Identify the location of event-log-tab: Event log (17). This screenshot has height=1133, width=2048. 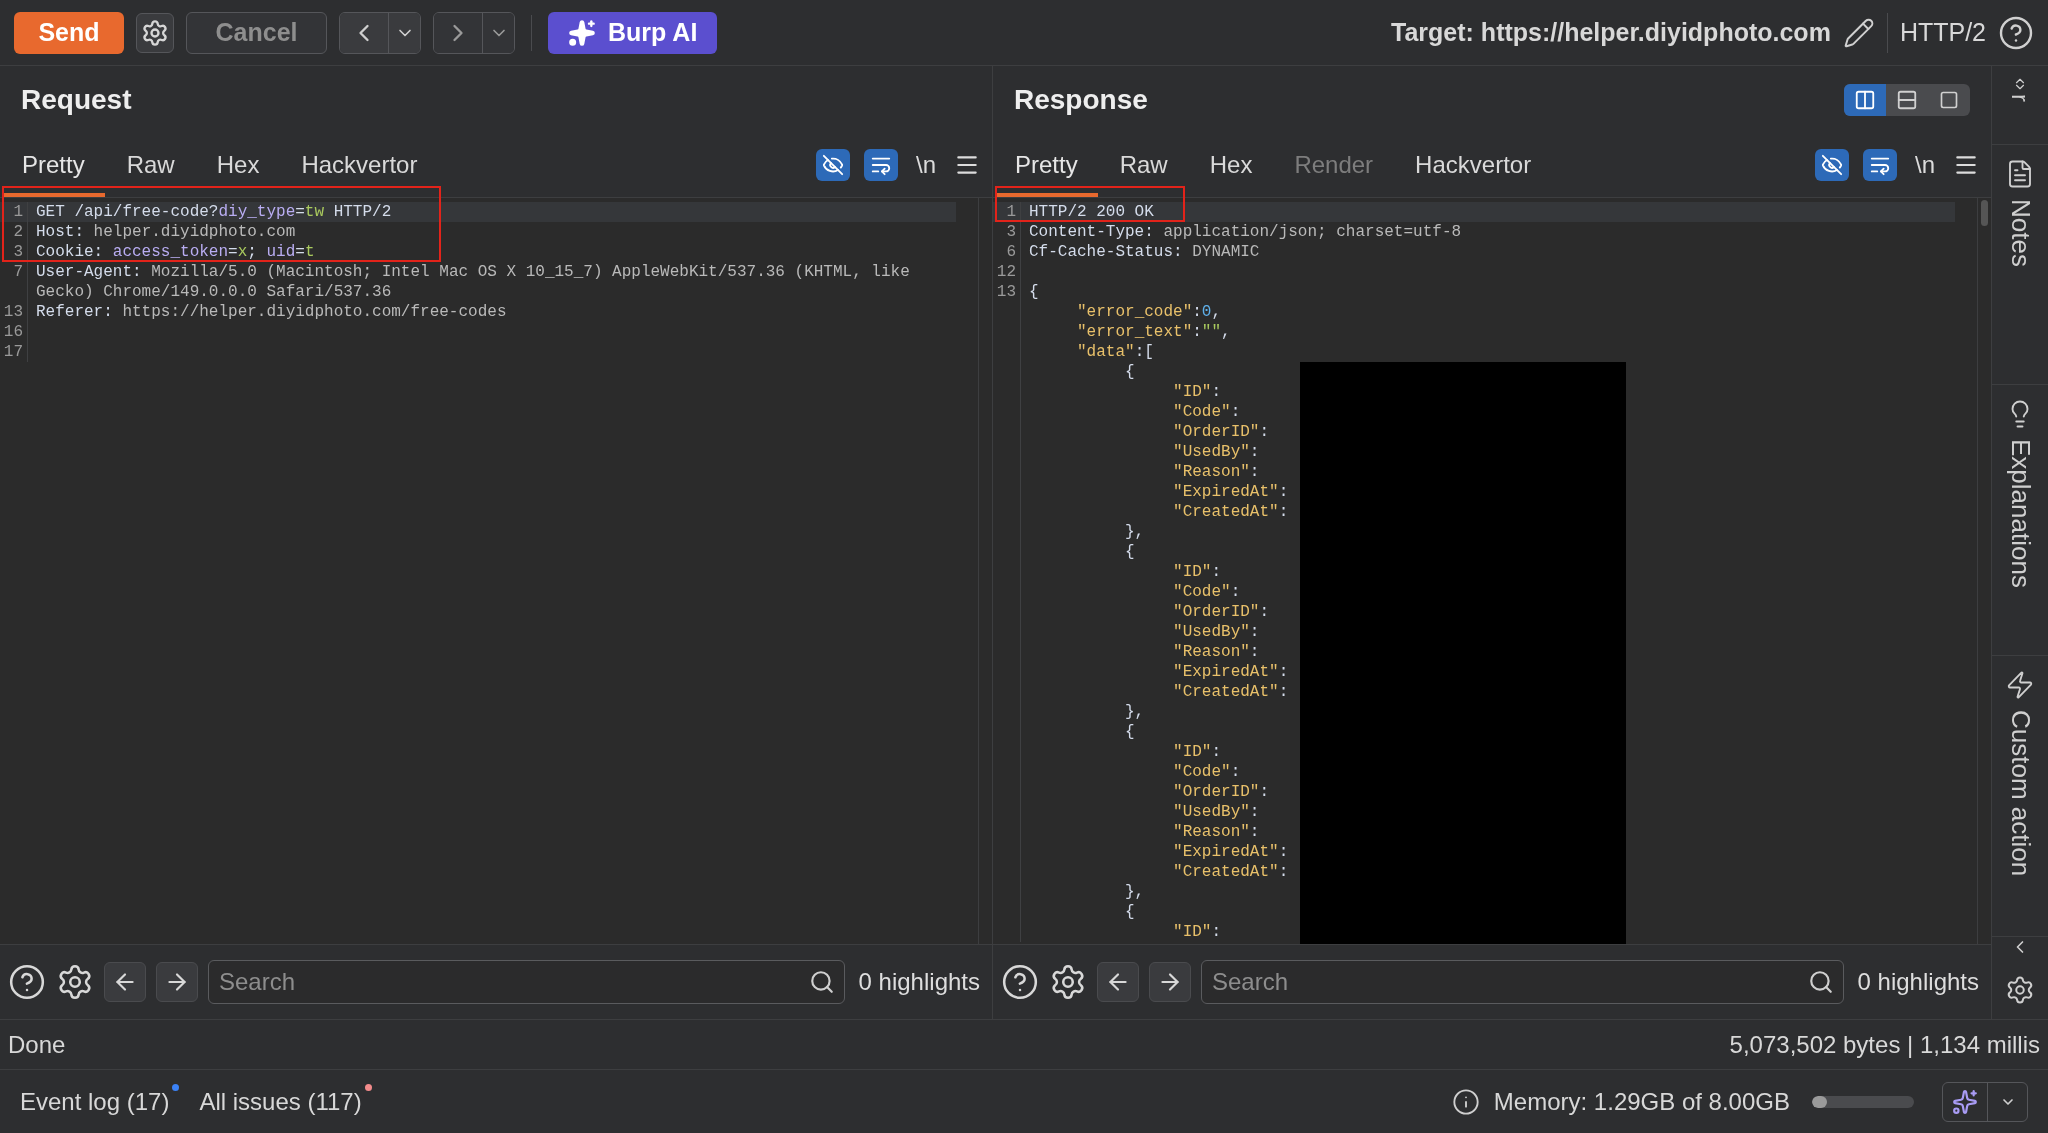
(100, 1101).